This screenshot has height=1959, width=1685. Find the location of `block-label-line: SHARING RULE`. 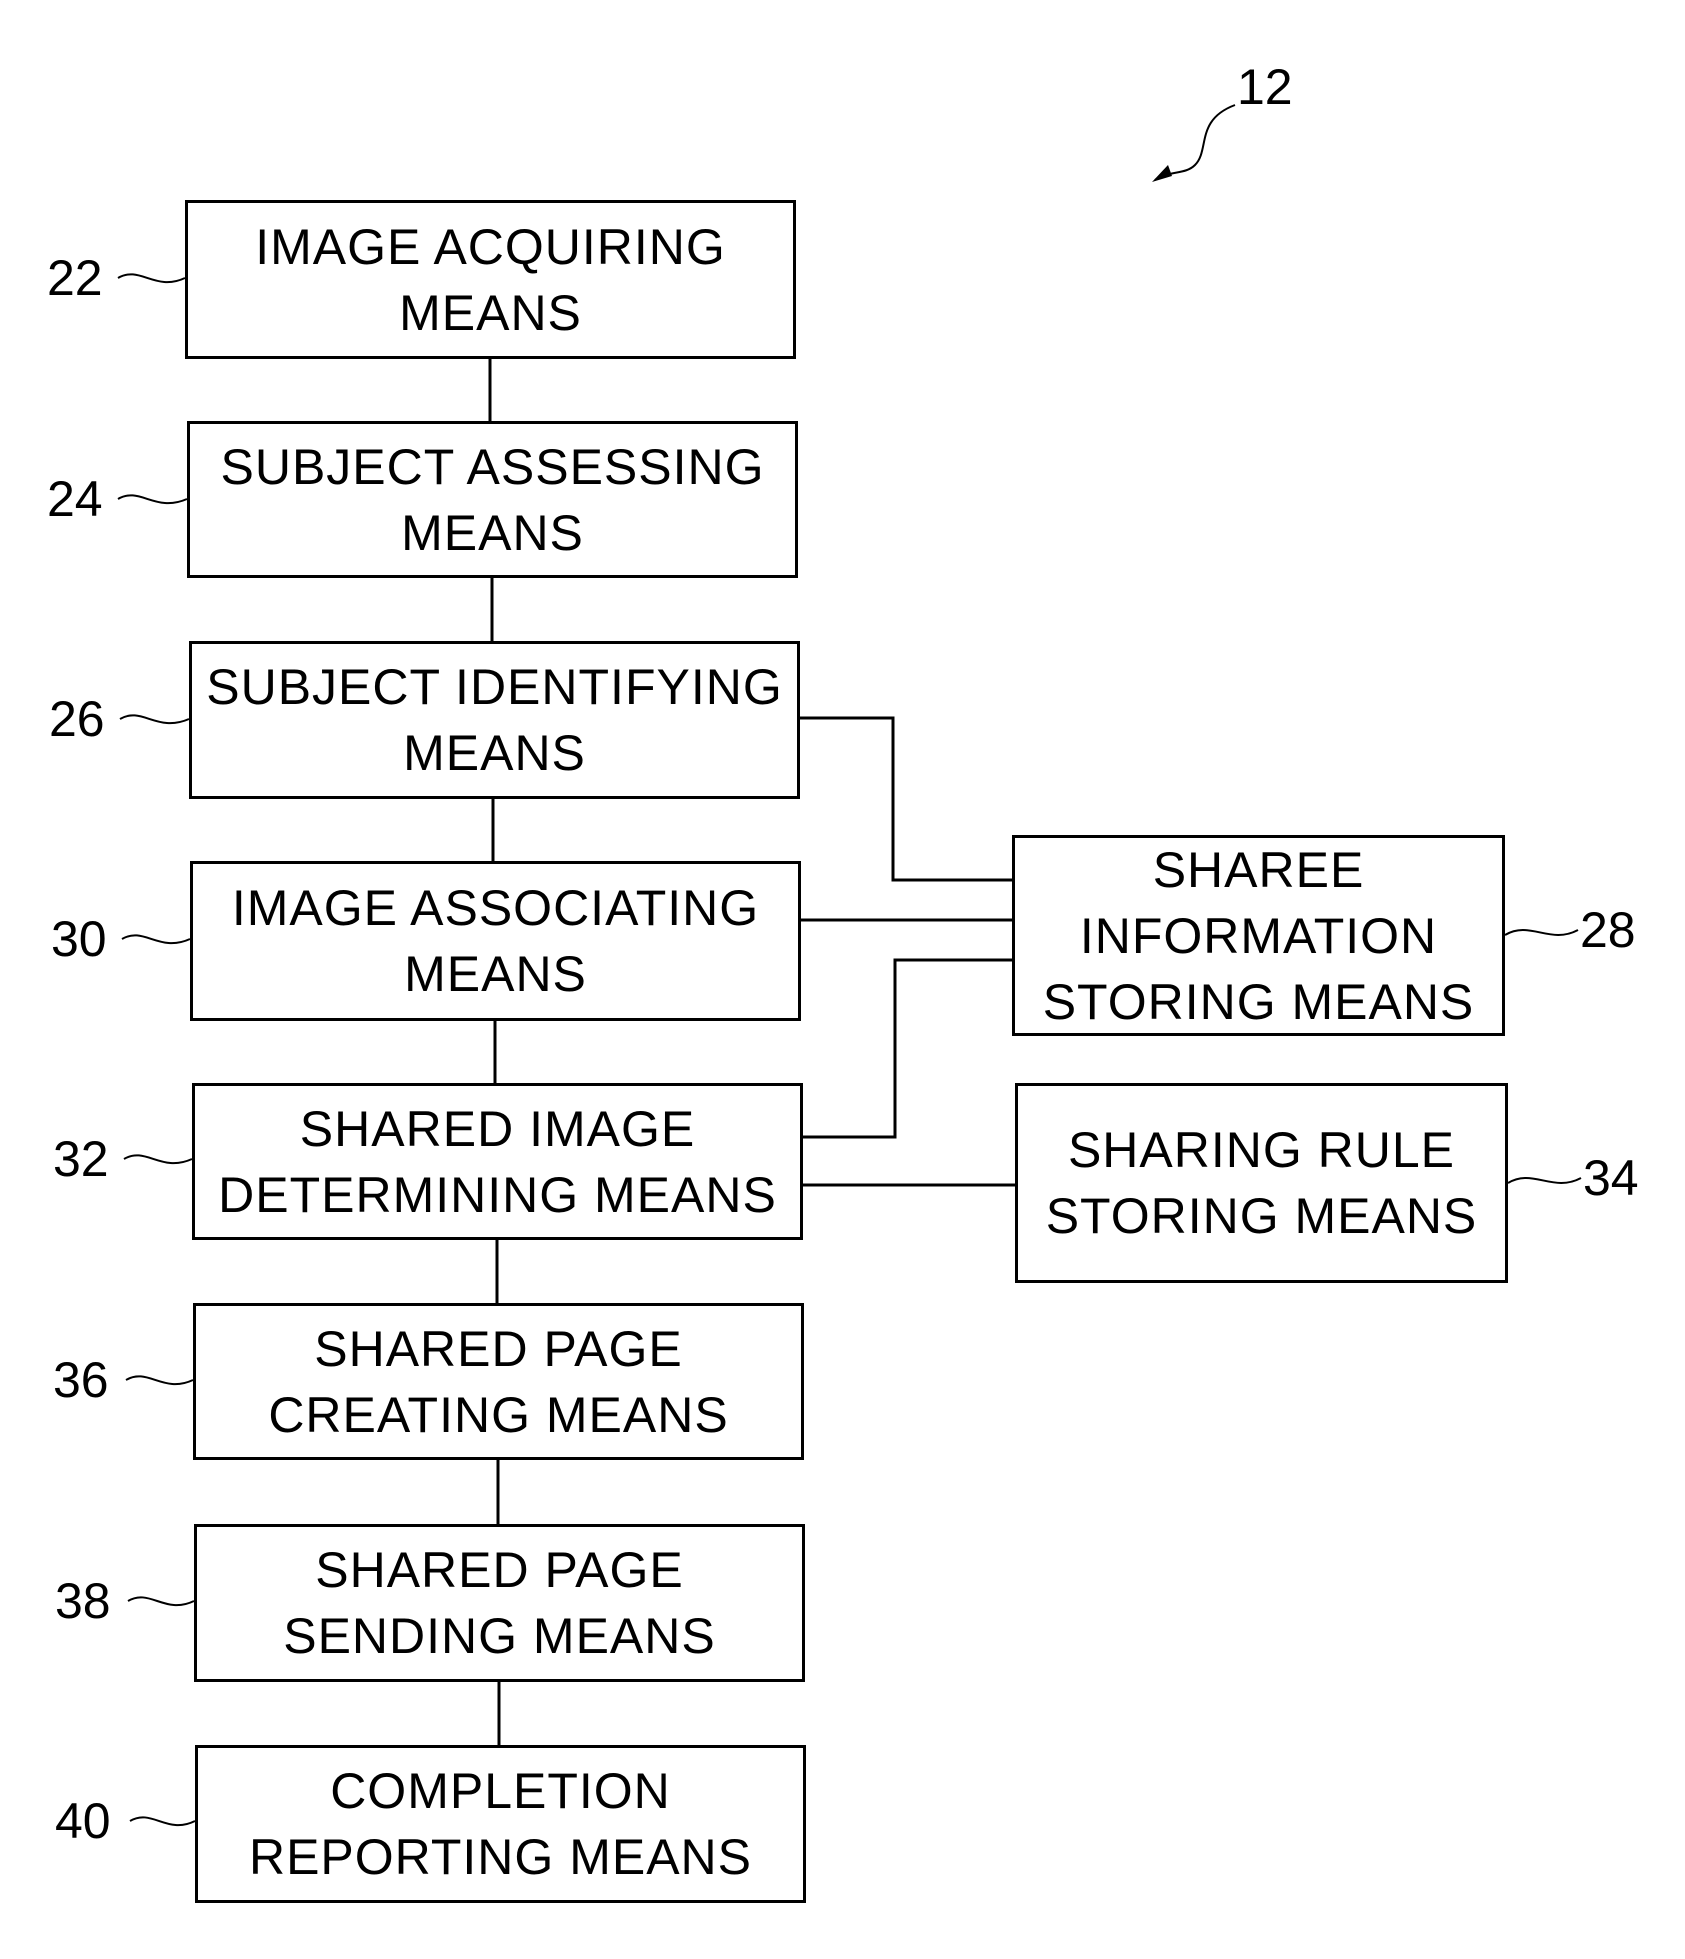

block-label-line: SHARING RULE is located at coordinates (1261, 1150).